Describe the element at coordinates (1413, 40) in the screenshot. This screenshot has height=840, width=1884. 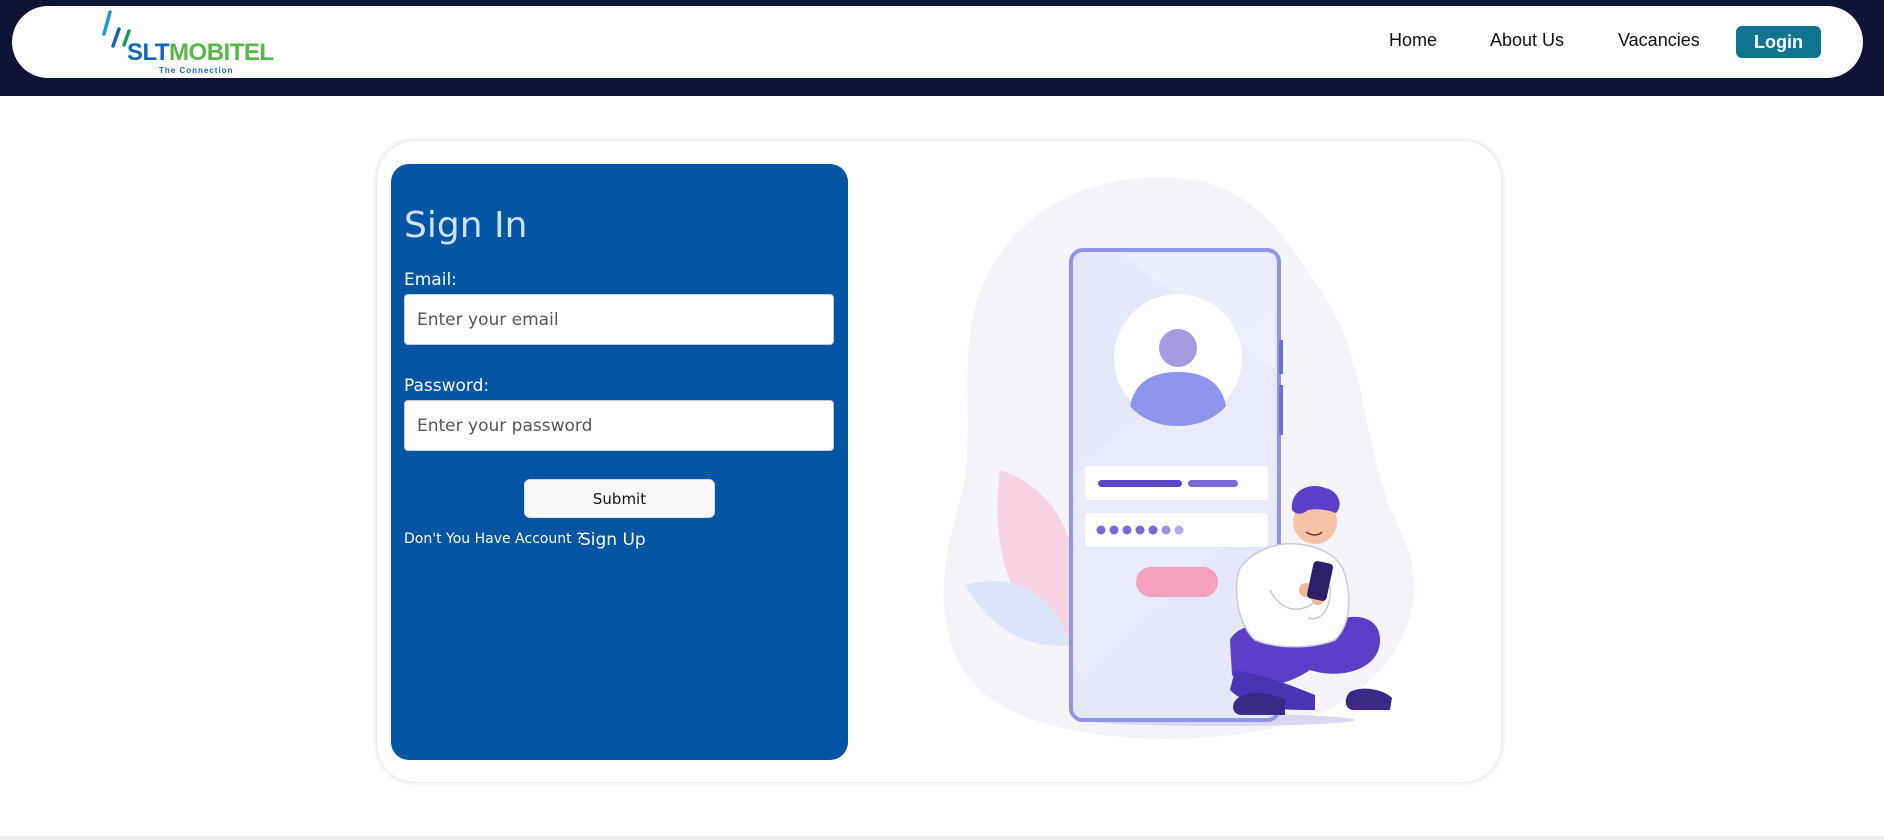
I see `nav-home-link: Home` at that location.